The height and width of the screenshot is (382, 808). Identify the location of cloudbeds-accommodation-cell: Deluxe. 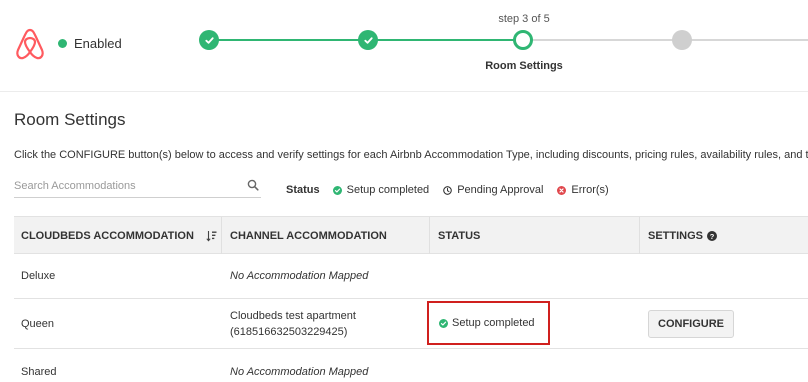
(38, 276).